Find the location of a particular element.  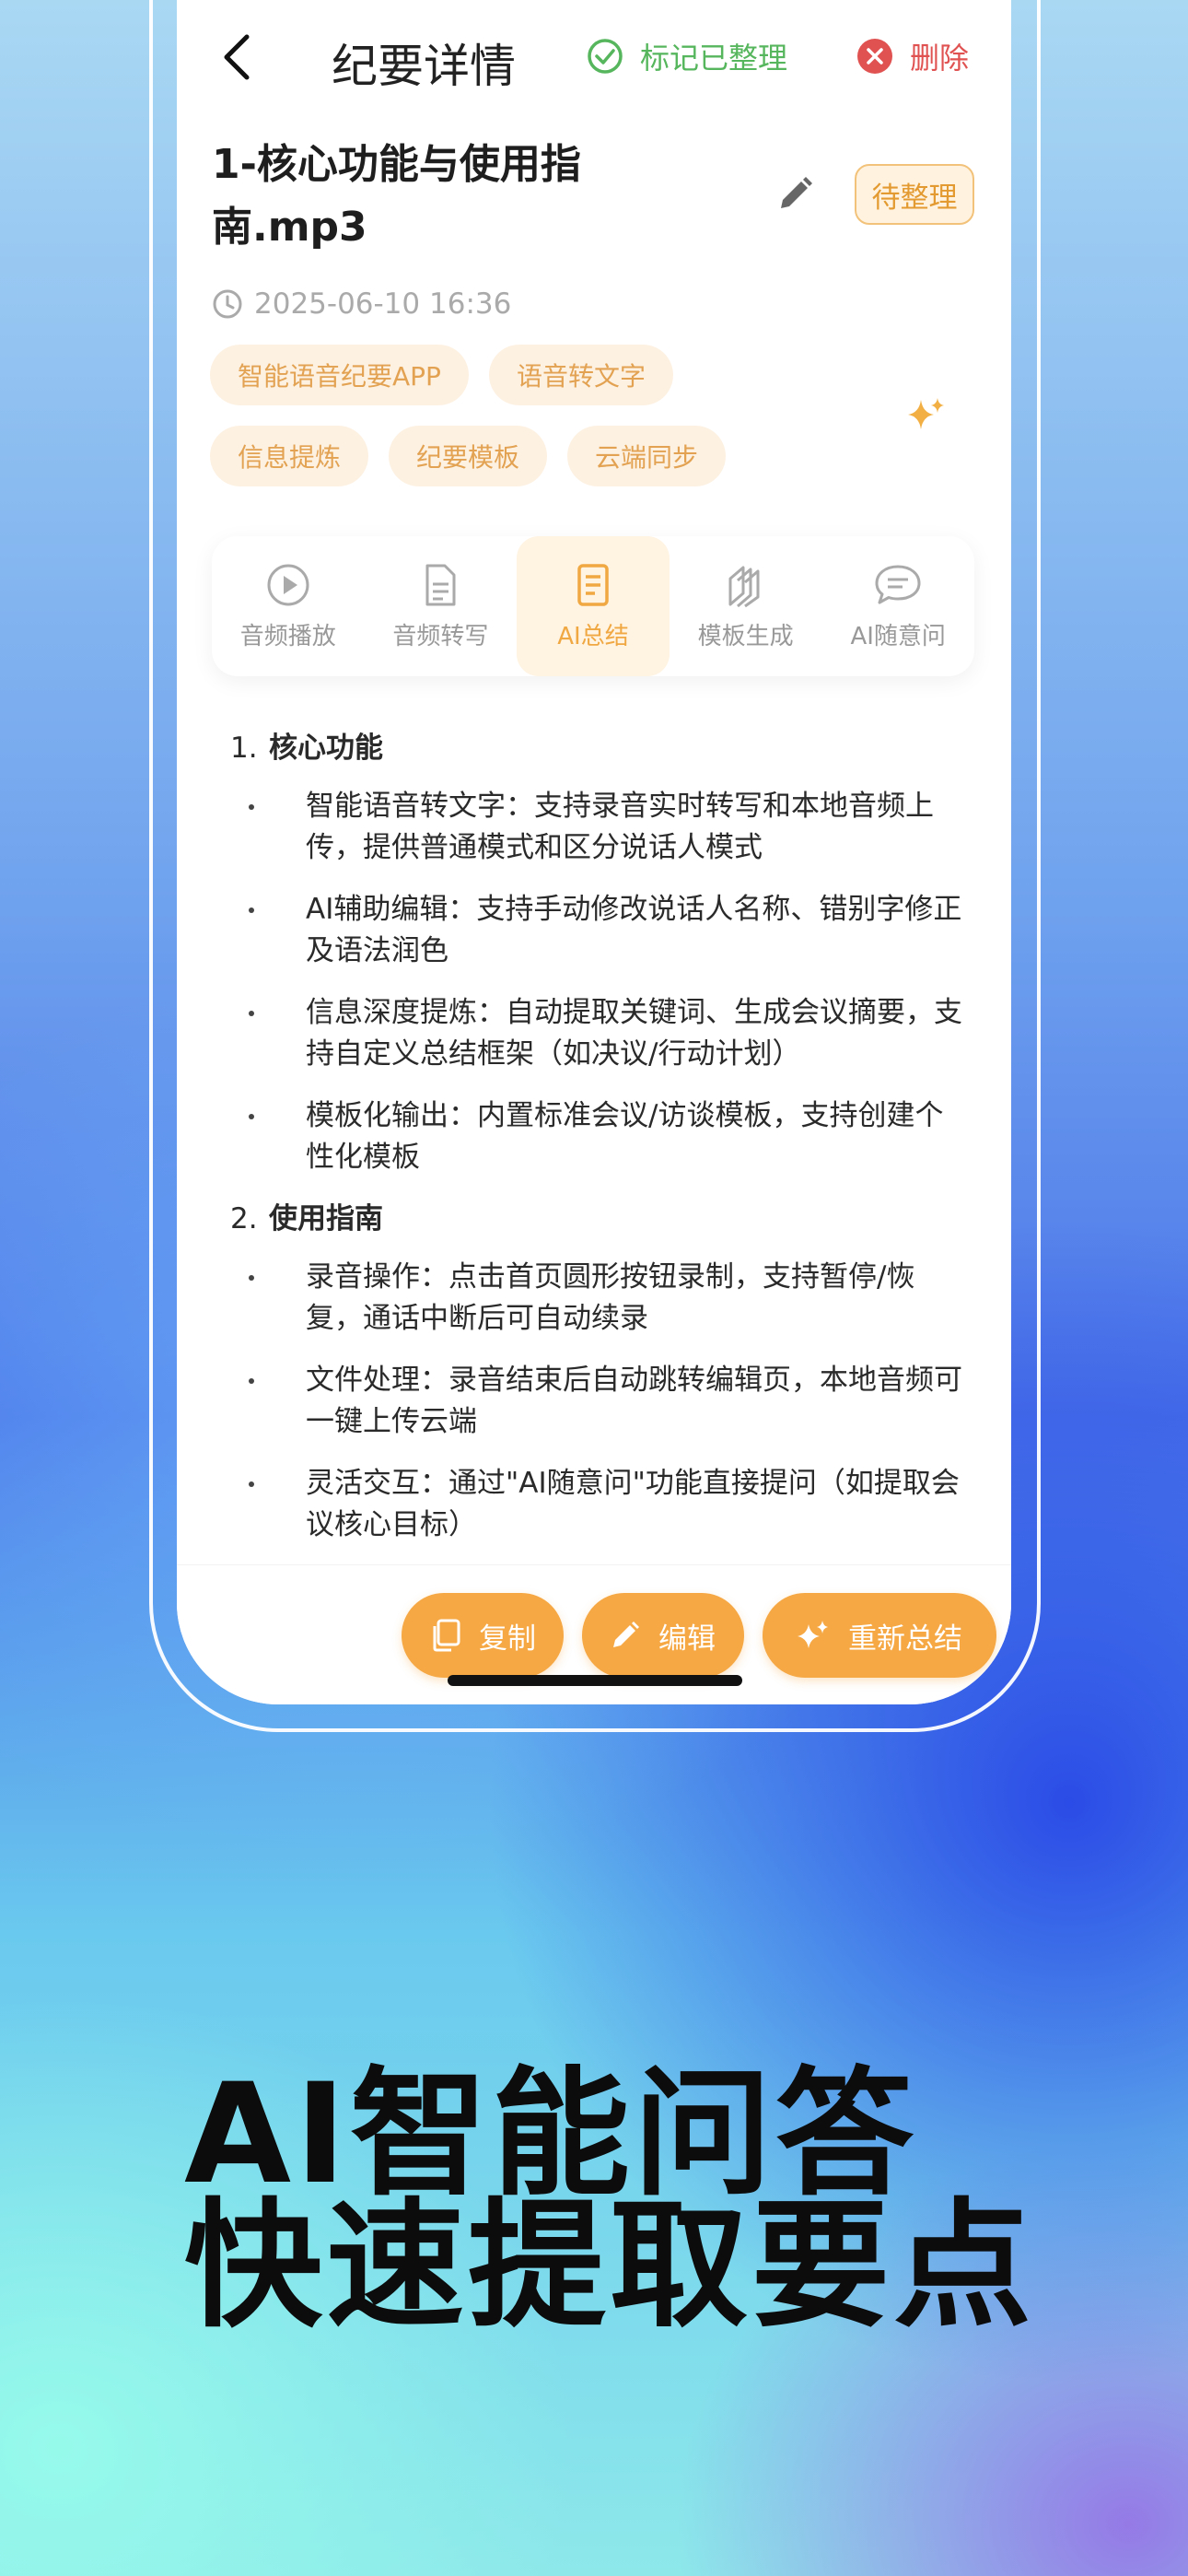

resummarize-button: 重新总结 is located at coordinates (879, 1635).